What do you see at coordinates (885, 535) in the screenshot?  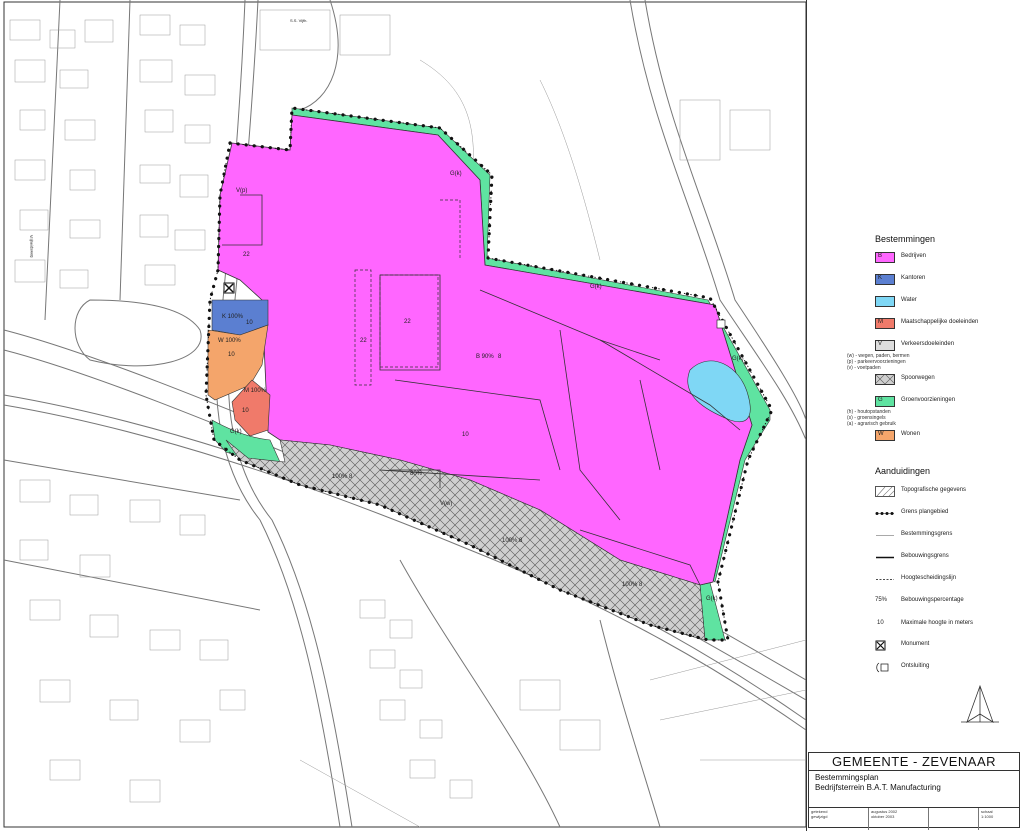 I see `thin-line-icon` at bounding box center [885, 535].